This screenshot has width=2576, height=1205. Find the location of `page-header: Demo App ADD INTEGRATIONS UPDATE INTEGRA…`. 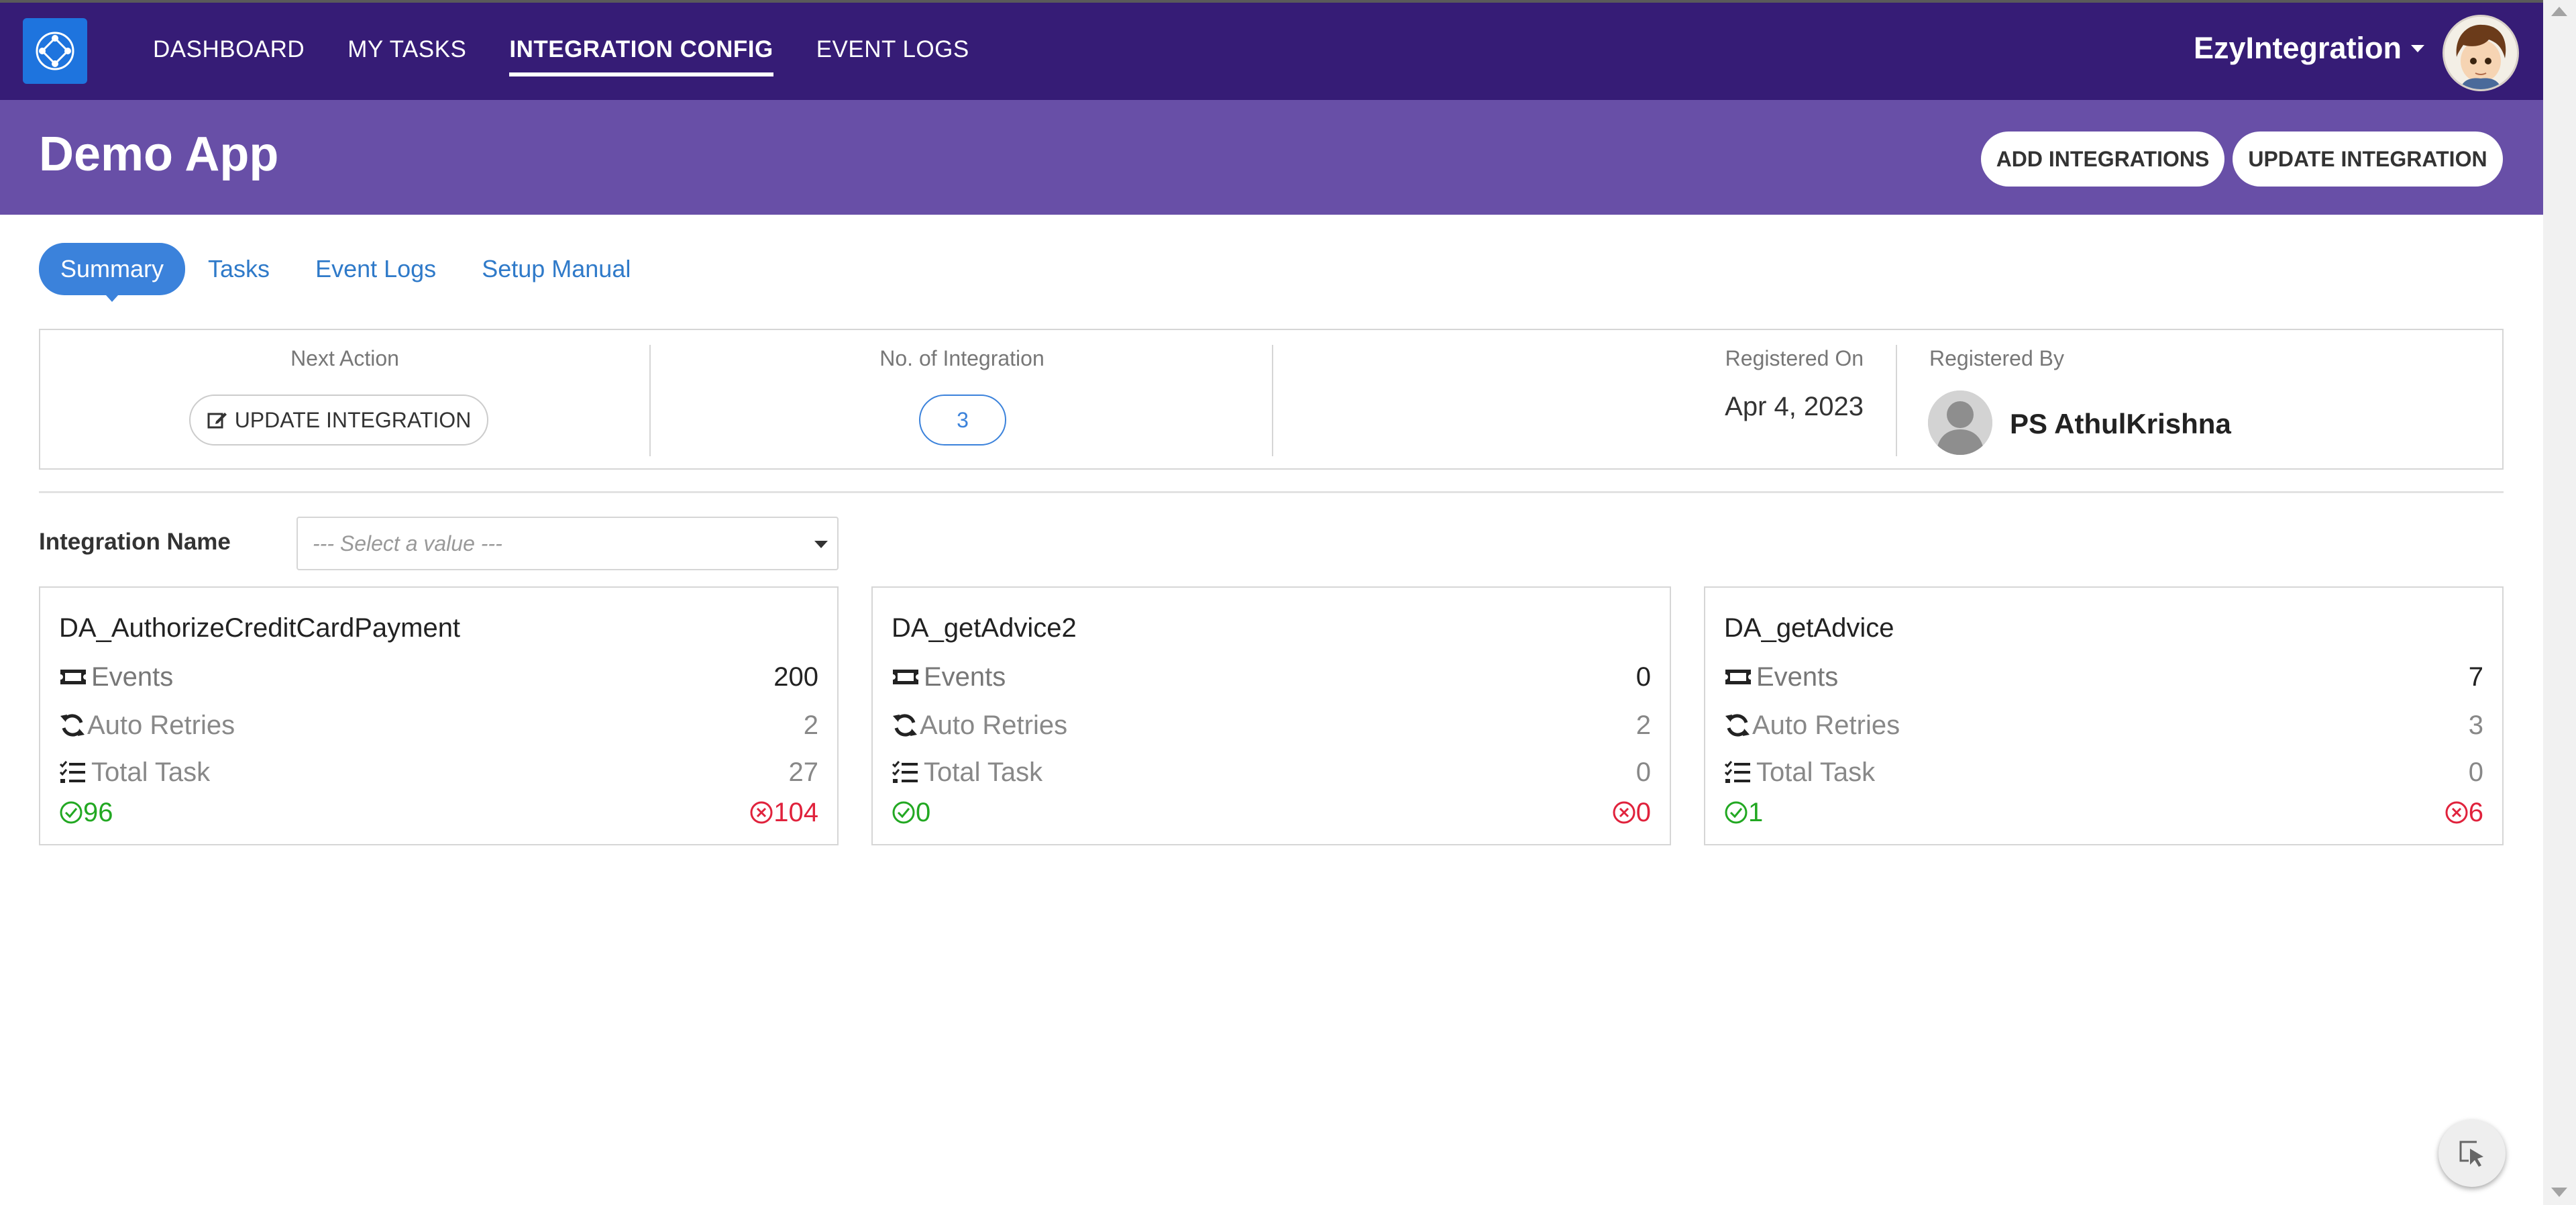

page-header: Demo App ADD INTEGRATIONS UPDATE INTEGRA… is located at coordinates (1271, 157).